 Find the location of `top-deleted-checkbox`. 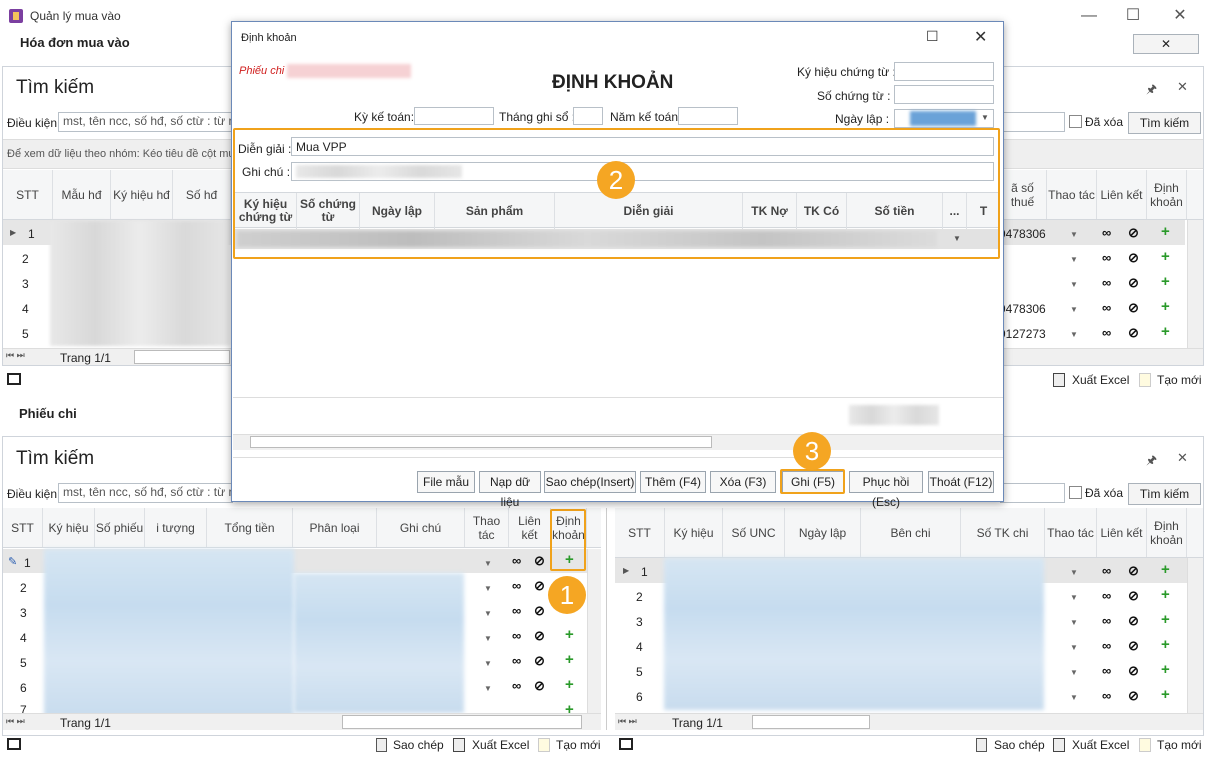

top-deleted-checkbox is located at coordinates (1075, 121).